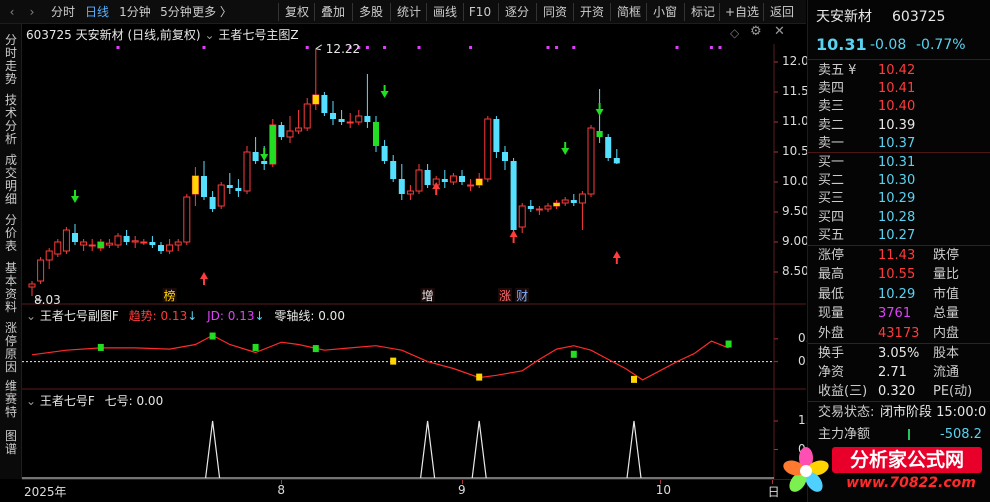  I want to click on event-marker: 增, so click(428, 296).